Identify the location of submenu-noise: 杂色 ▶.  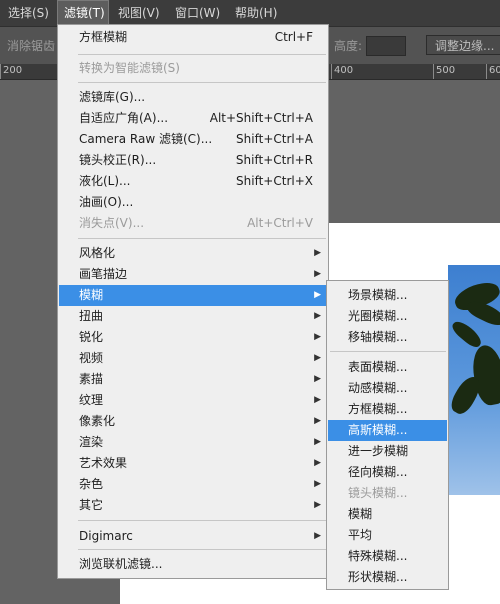
(193, 484).